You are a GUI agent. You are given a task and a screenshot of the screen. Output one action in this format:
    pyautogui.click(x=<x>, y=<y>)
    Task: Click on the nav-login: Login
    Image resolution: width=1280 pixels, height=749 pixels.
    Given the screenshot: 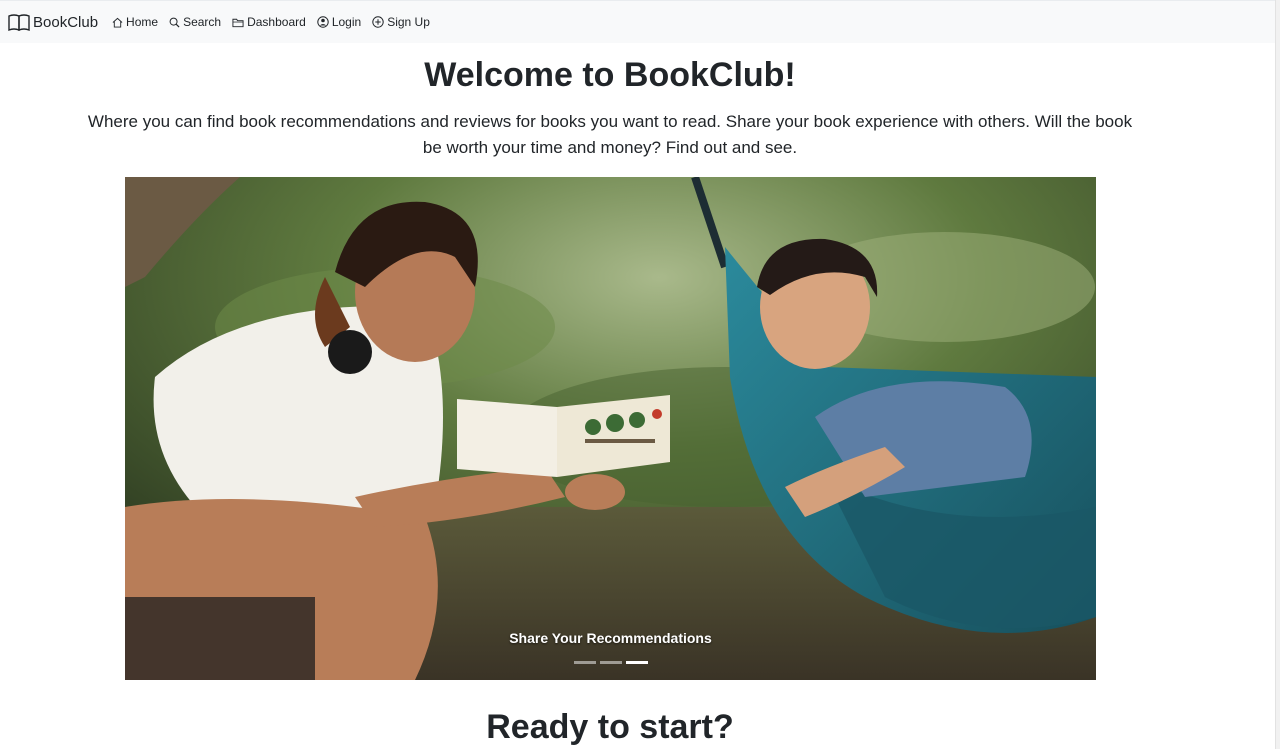 What is the action you would take?
    pyautogui.click(x=339, y=22)
    